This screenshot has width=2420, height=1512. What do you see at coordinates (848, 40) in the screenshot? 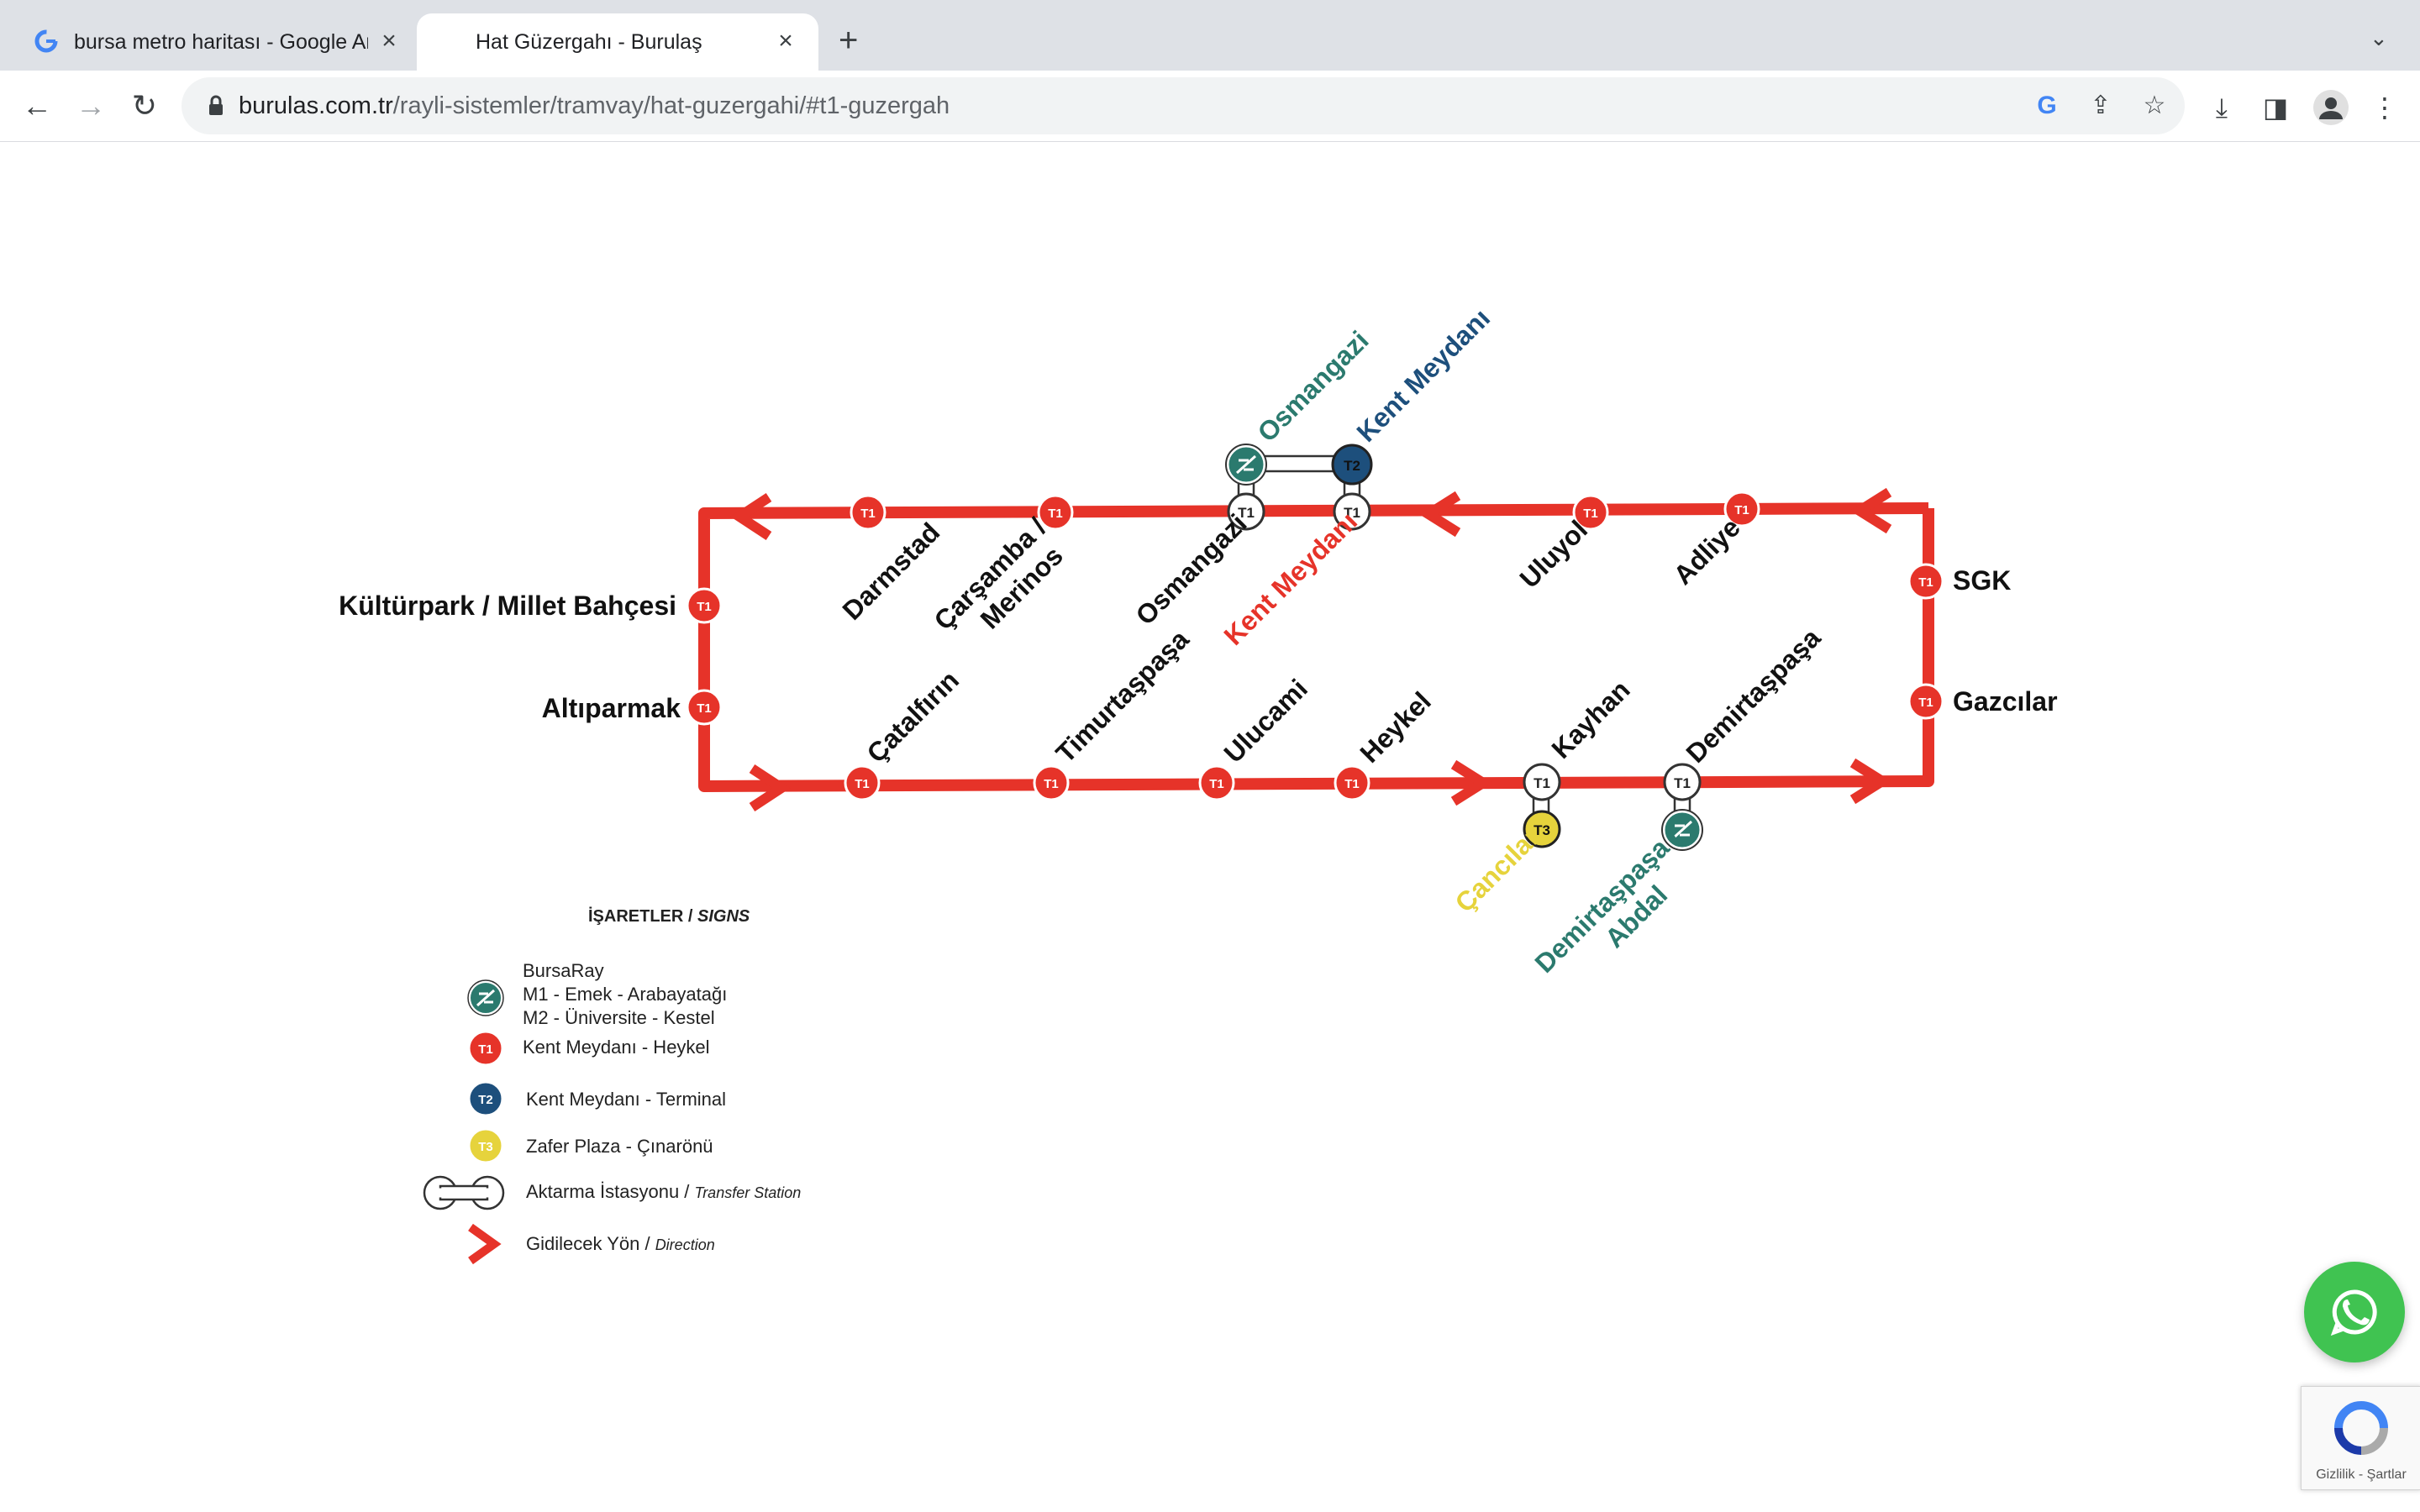
I see `new-tab-button: +` at bounding box center [848, 40].